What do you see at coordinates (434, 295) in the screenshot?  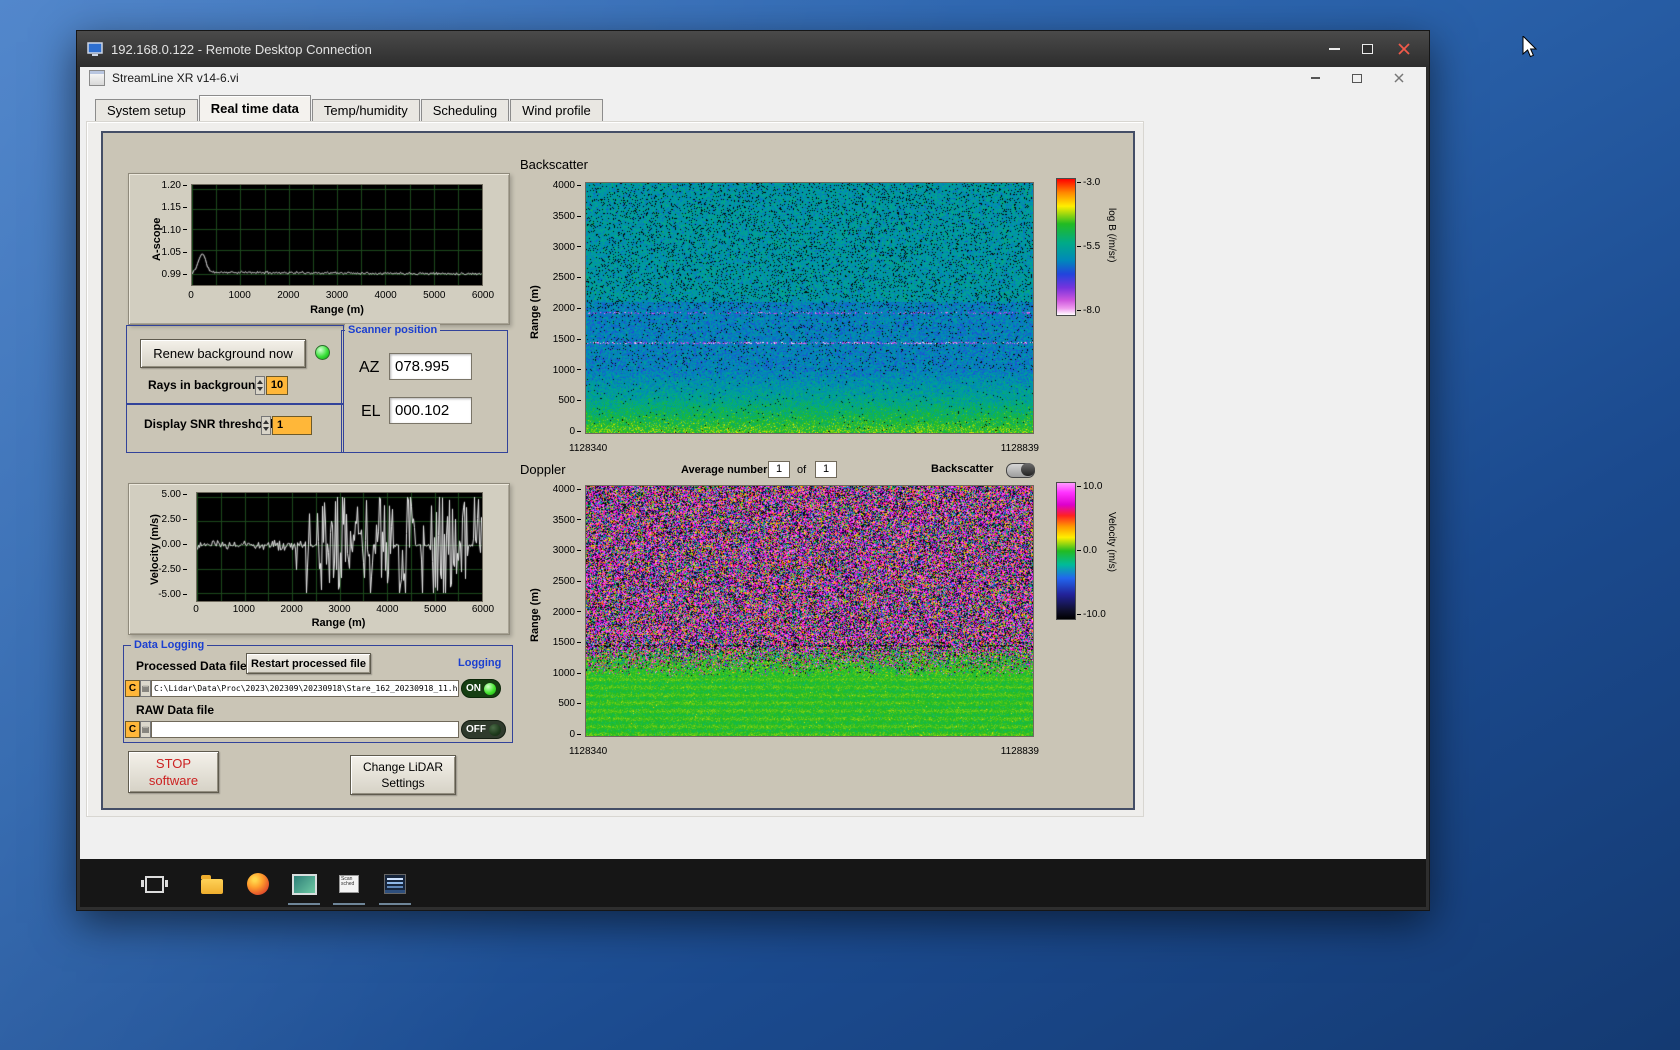 I see `tick-label: 5000` at bounding box center [434, 295].